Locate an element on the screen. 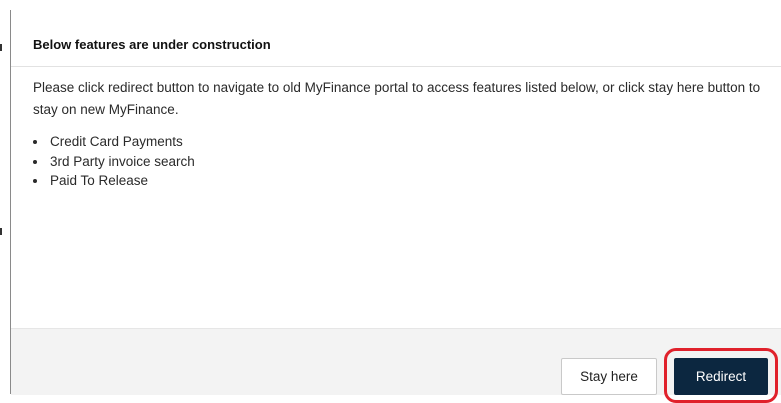 The image size is (781, 403). stay-here-button: Stay here is located at coordinates (609, 376).